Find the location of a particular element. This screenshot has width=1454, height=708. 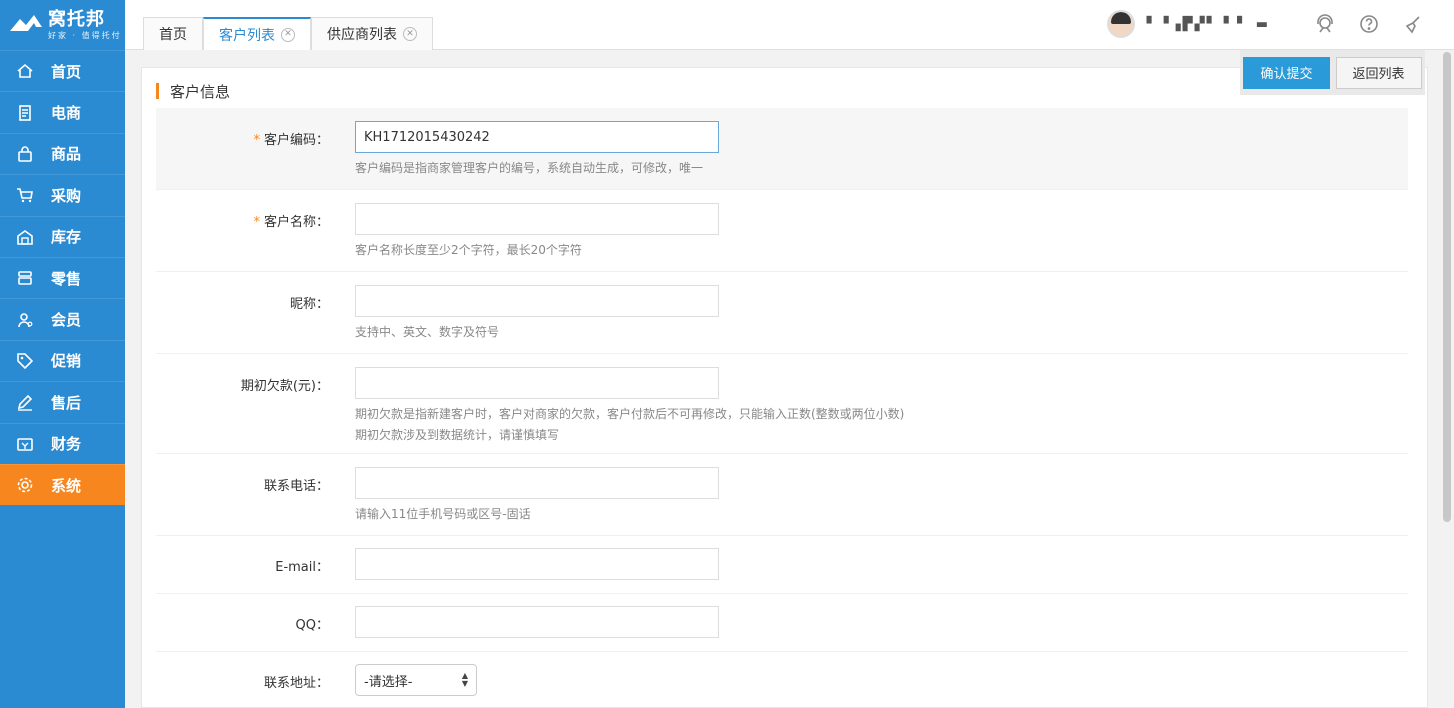

initial-debt-input is located at coordinates (537, 383).